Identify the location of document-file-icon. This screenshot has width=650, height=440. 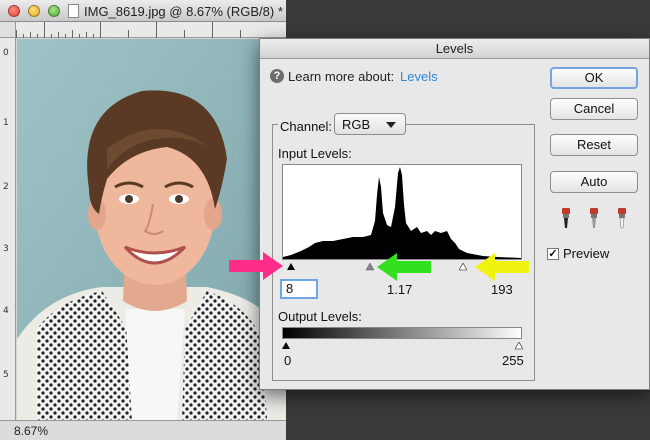
(73, 11).